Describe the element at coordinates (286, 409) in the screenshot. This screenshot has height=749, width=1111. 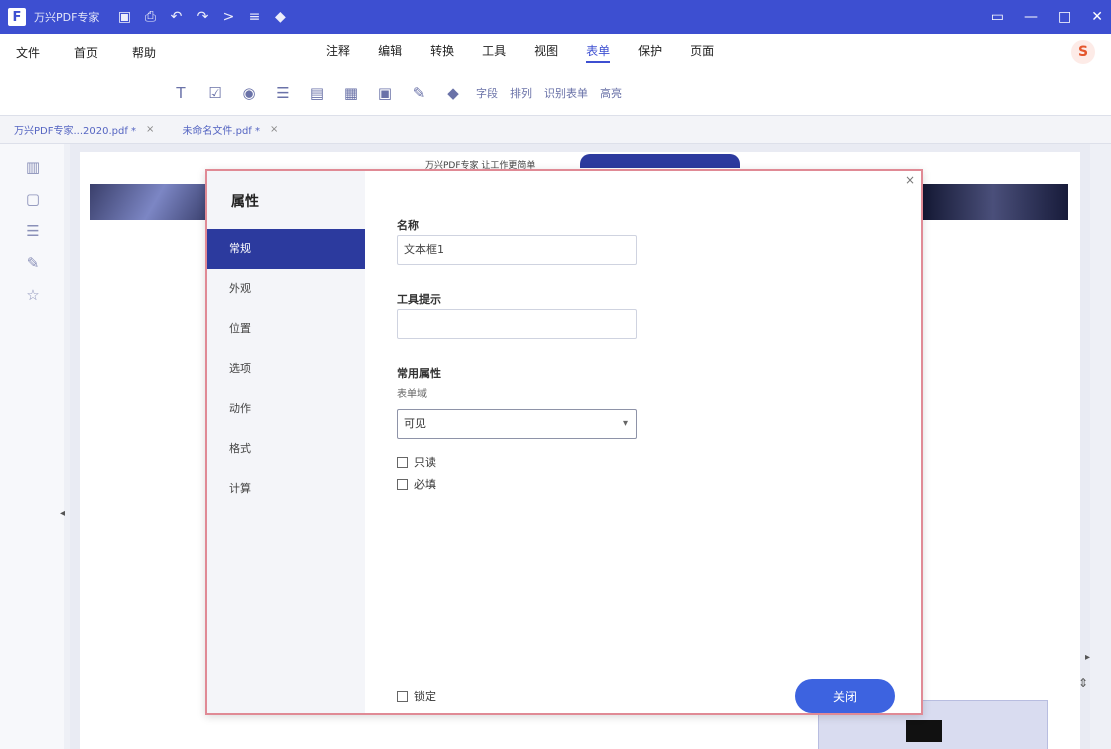
I see `nav-actions: 动作` at that location.